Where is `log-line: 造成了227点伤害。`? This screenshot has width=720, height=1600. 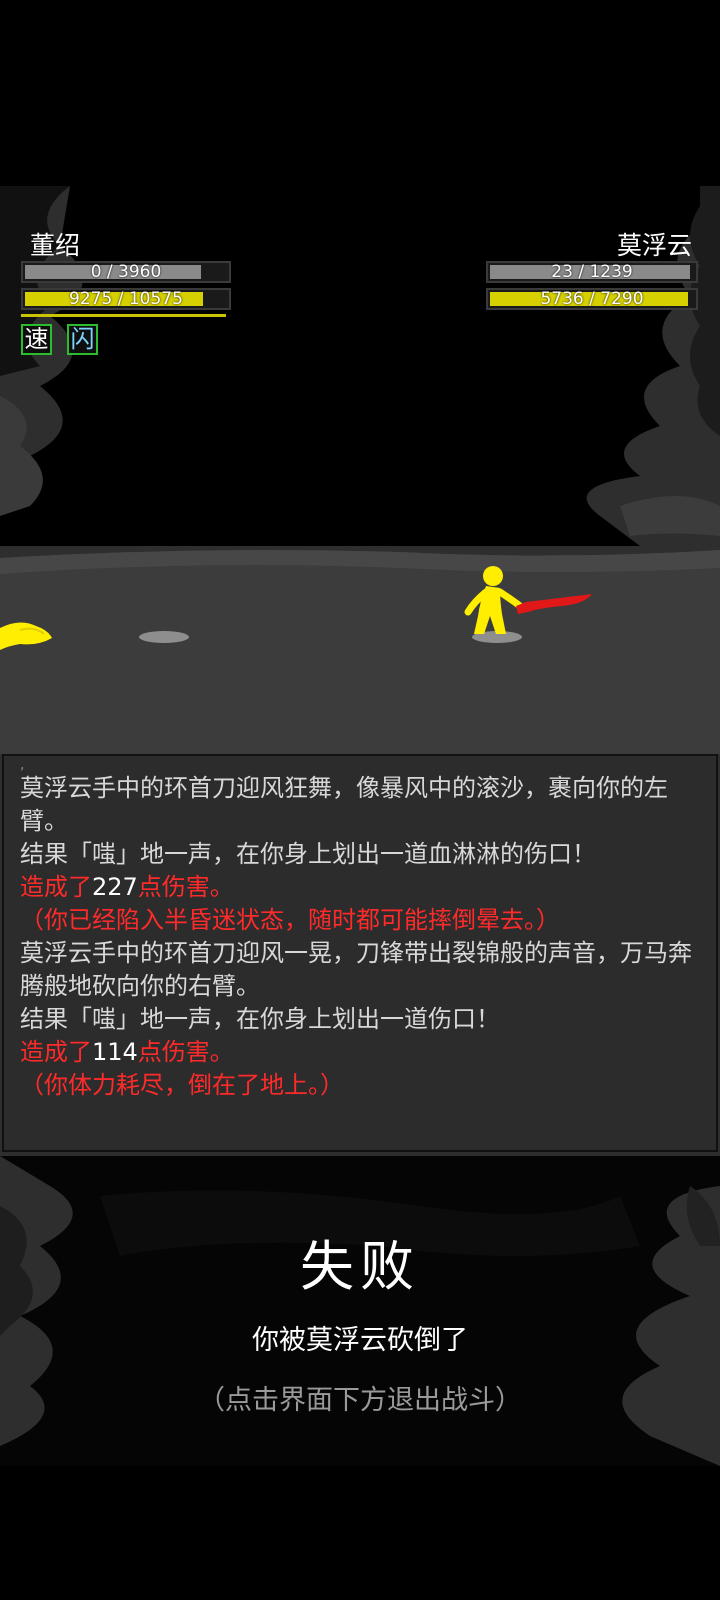
log-line: 造成了227点伤害。 is located at coordinates (360, 887).